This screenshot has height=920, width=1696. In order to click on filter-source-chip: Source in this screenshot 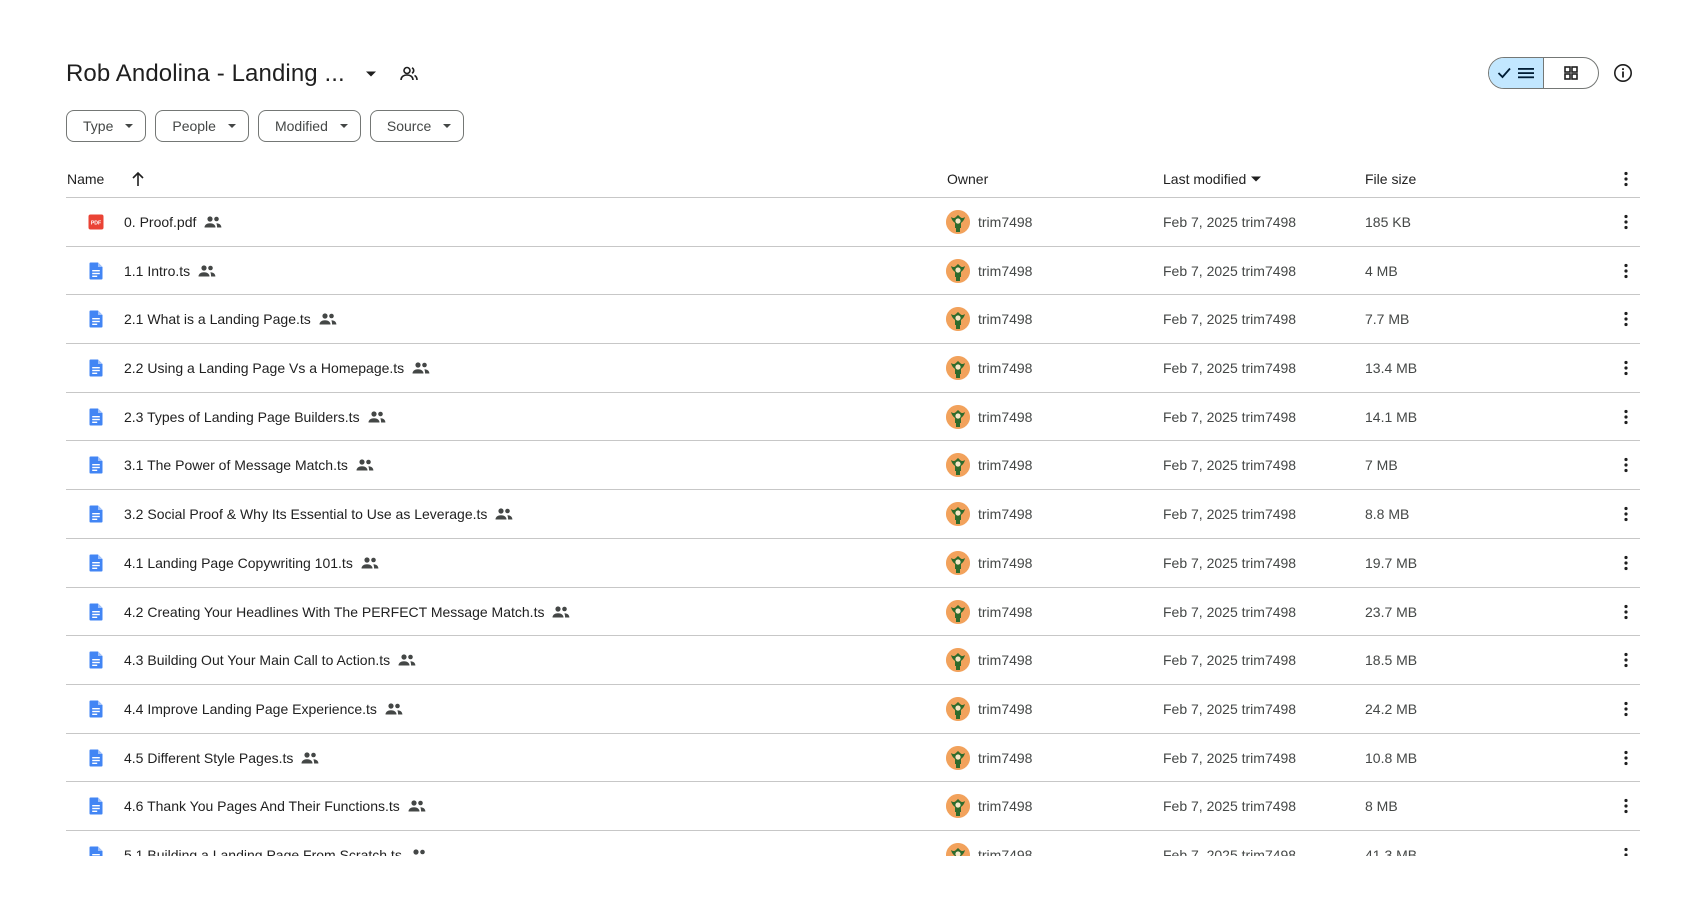, I will do `click(417, 126)`.